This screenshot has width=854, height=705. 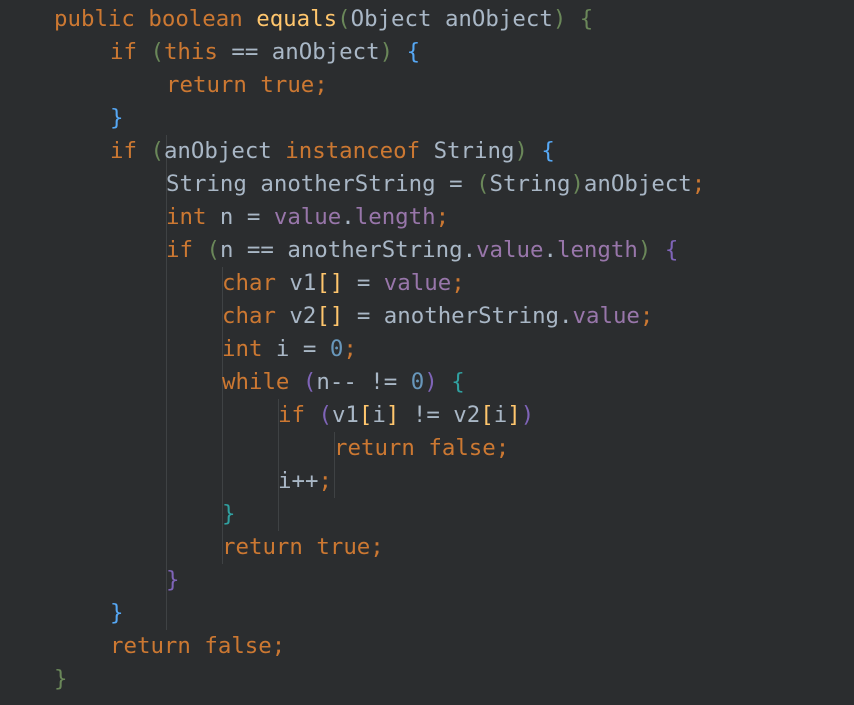 What do you see at coordinates (303, 316) in the screenshot?
I see `code-token: v2` at bounding box center [303, 316].